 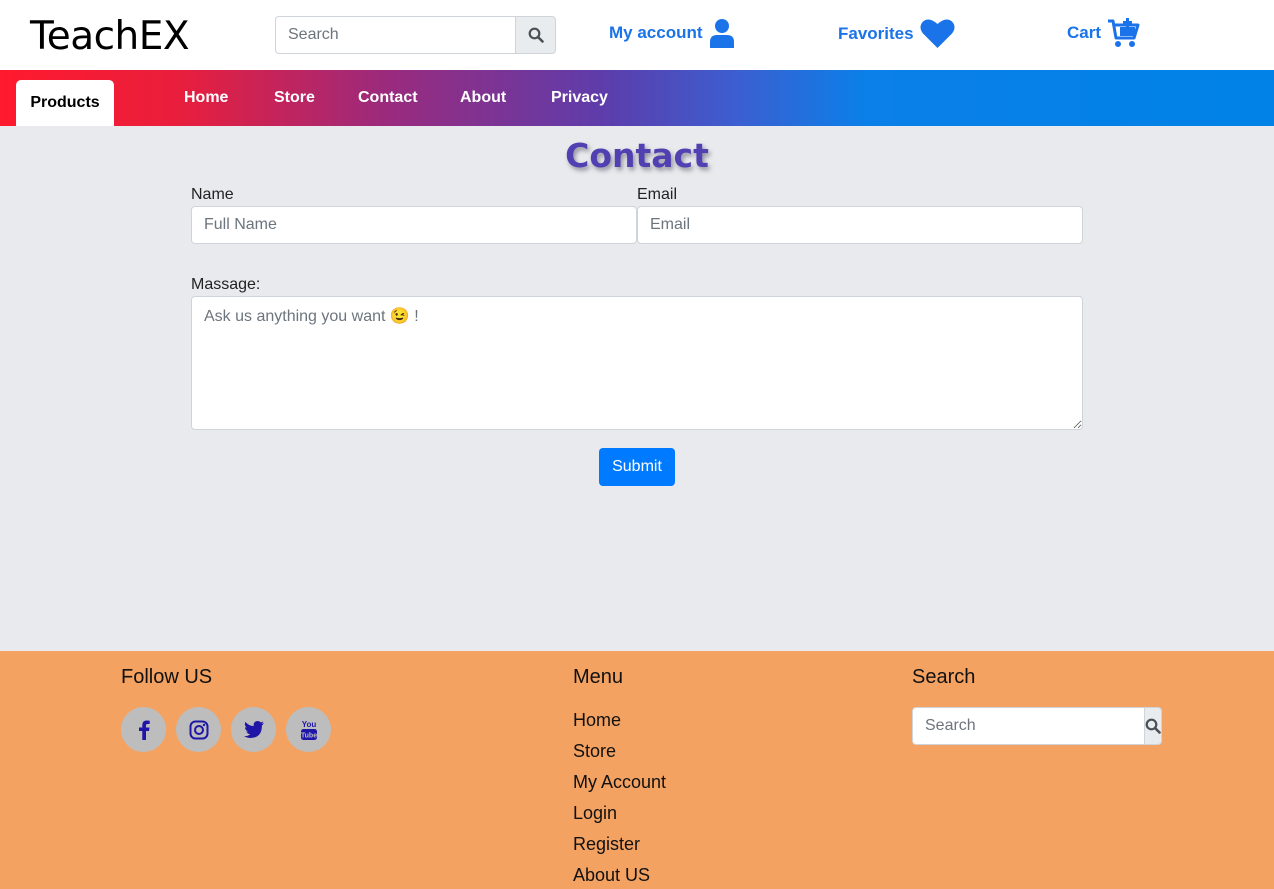 I want to click on footer-search-button, so click(x=1153, y=726).